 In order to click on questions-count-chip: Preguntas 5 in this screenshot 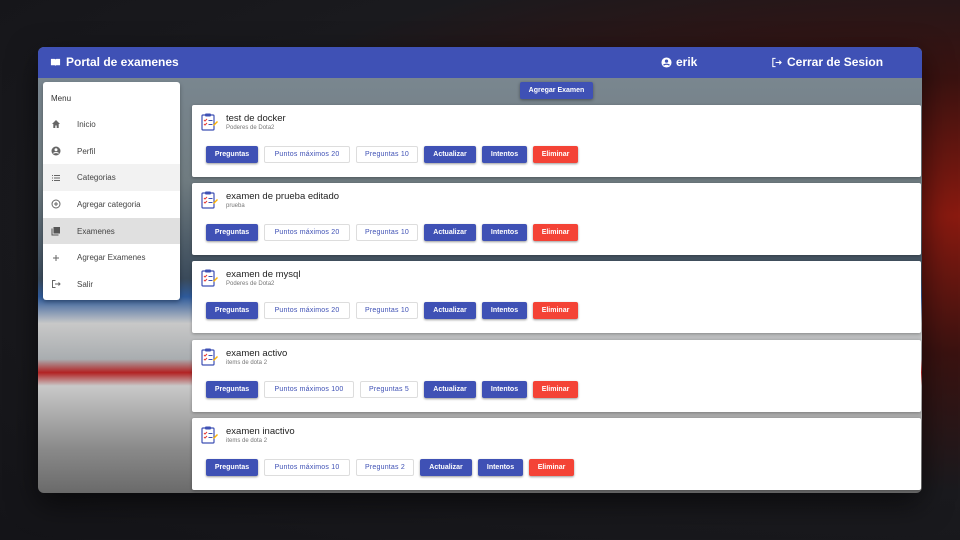, I will do `click(389, 389)`.